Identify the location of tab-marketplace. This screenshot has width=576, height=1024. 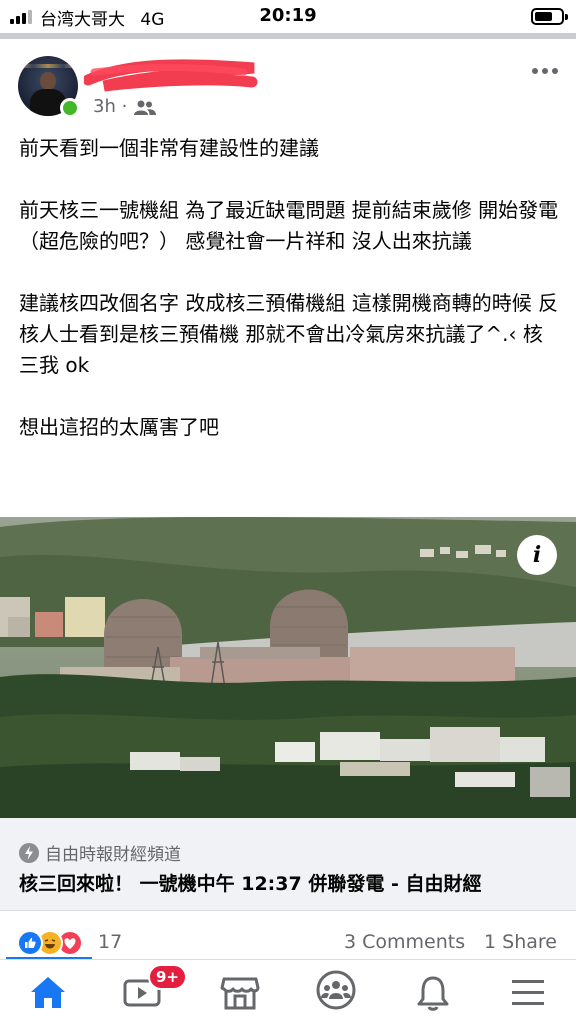
(240, 992).